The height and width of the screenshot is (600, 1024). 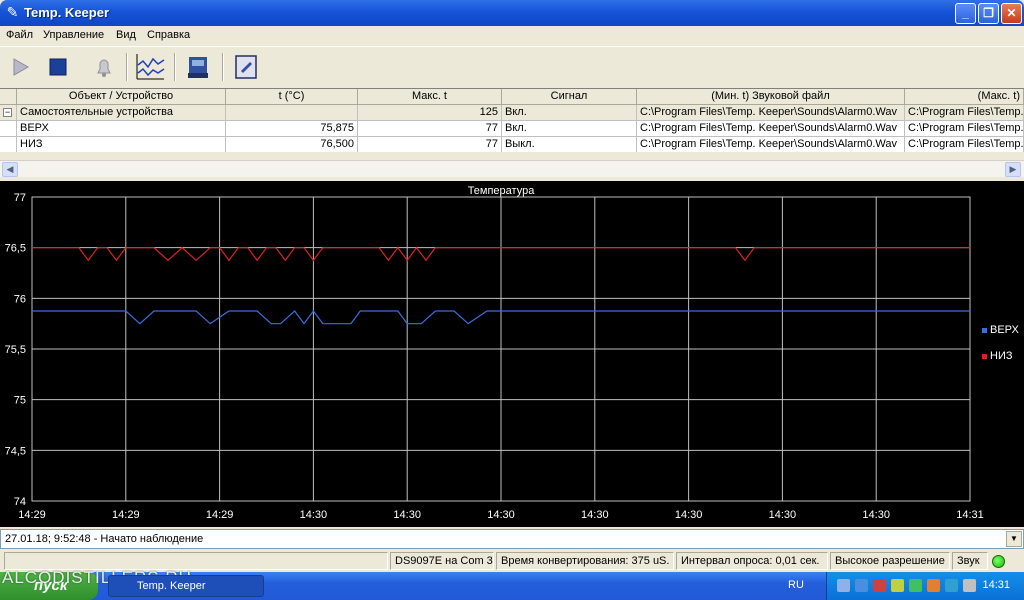 I want to click on cell-t: 75,875, so click(x=292, y=129).